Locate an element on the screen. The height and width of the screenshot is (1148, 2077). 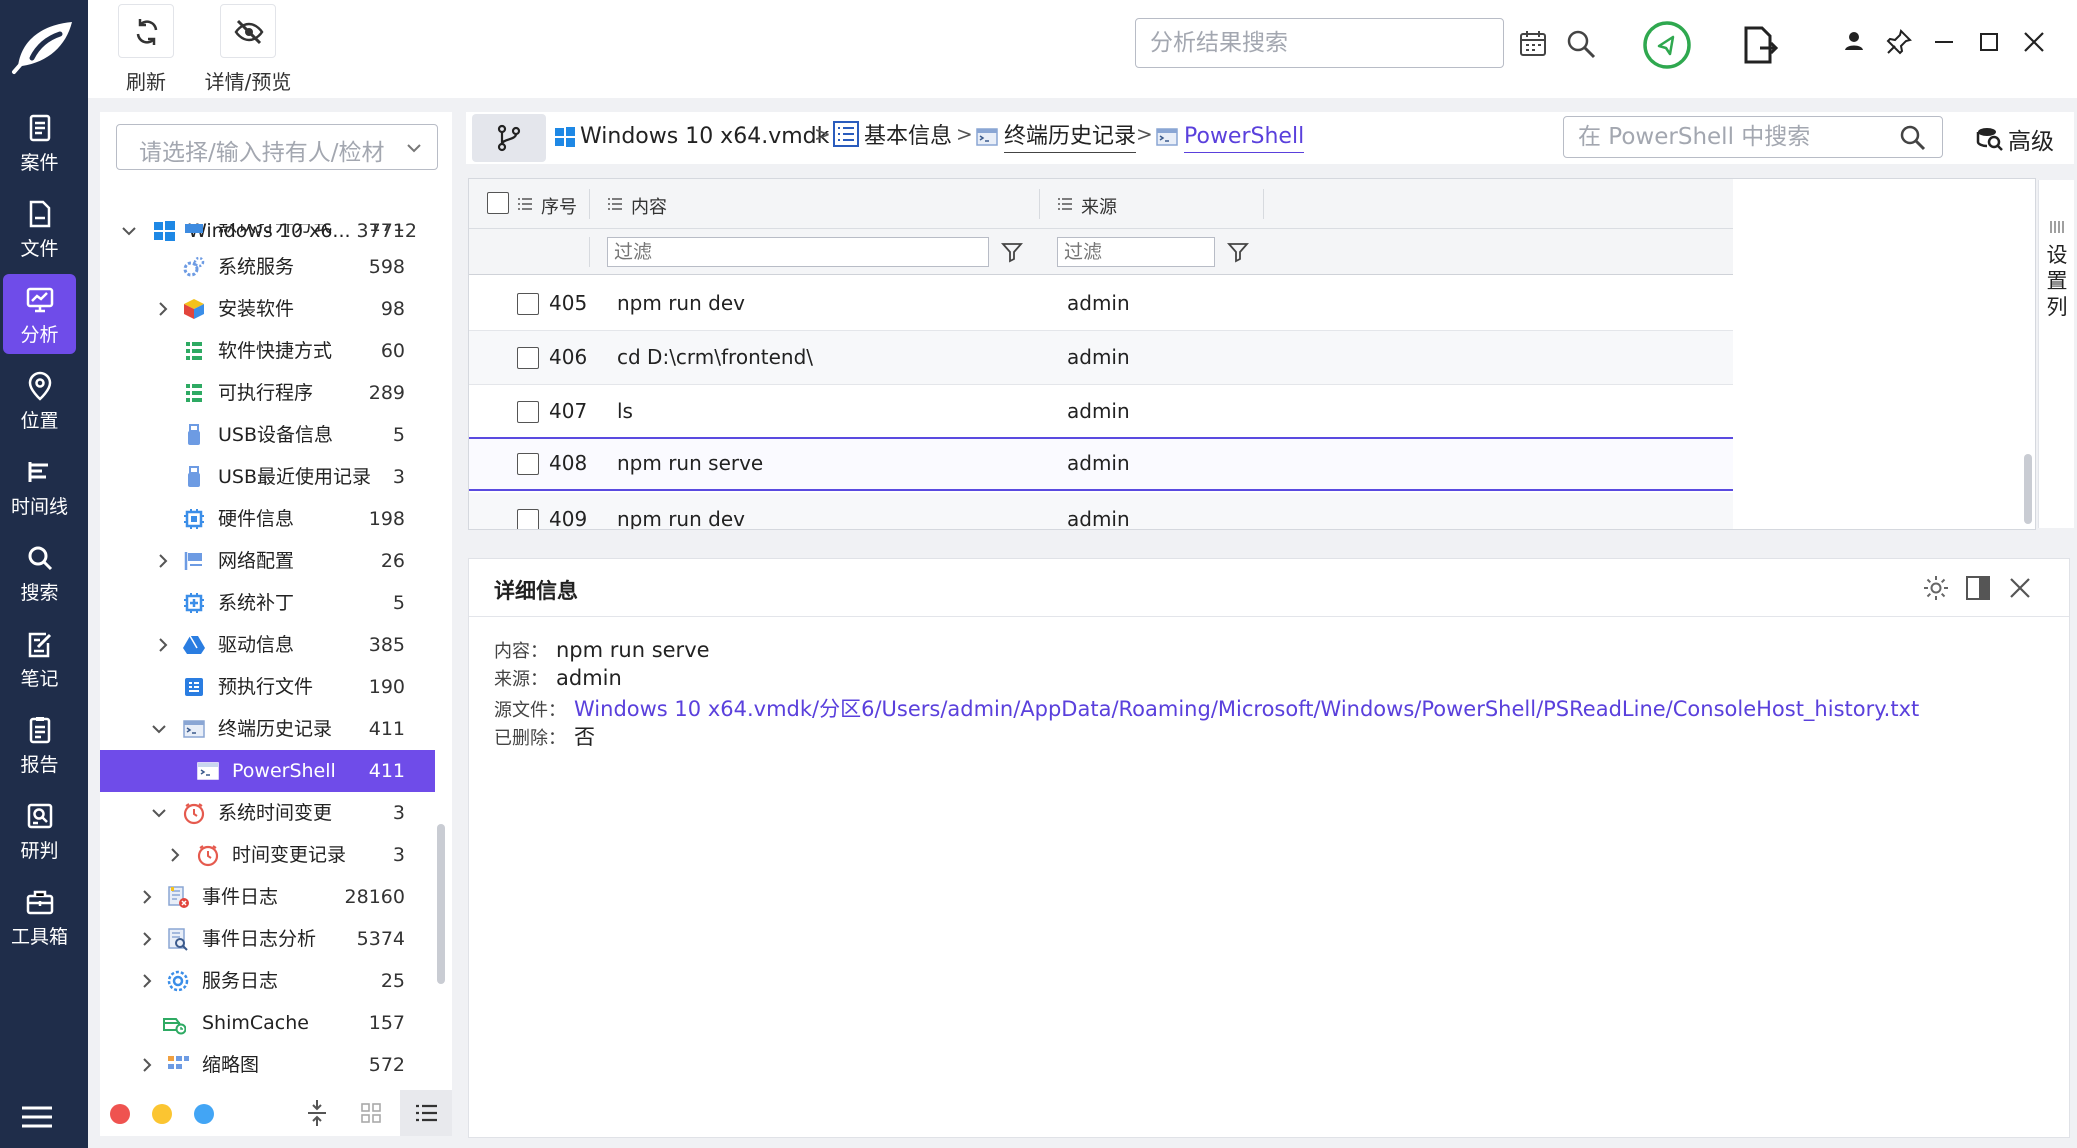
tree-item-time-change: 系统时间变更 3 is located at coordinates (267, 813).